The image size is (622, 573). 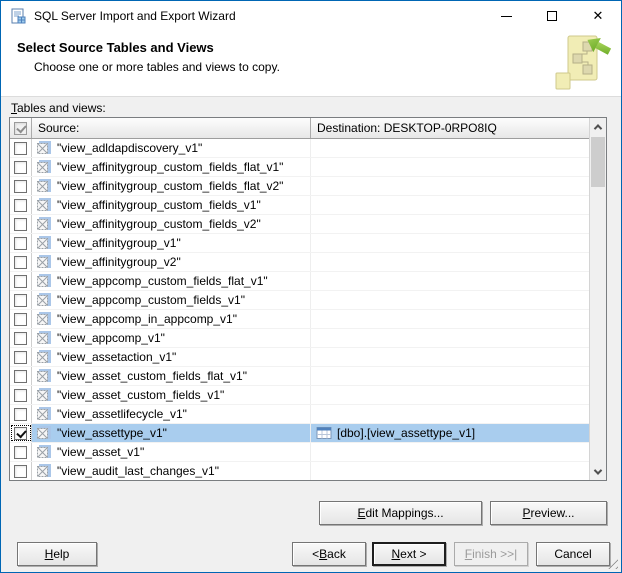 I want to click on table-row: "view_appcomp_custom_fields_v1", so click(x=299, y=300).